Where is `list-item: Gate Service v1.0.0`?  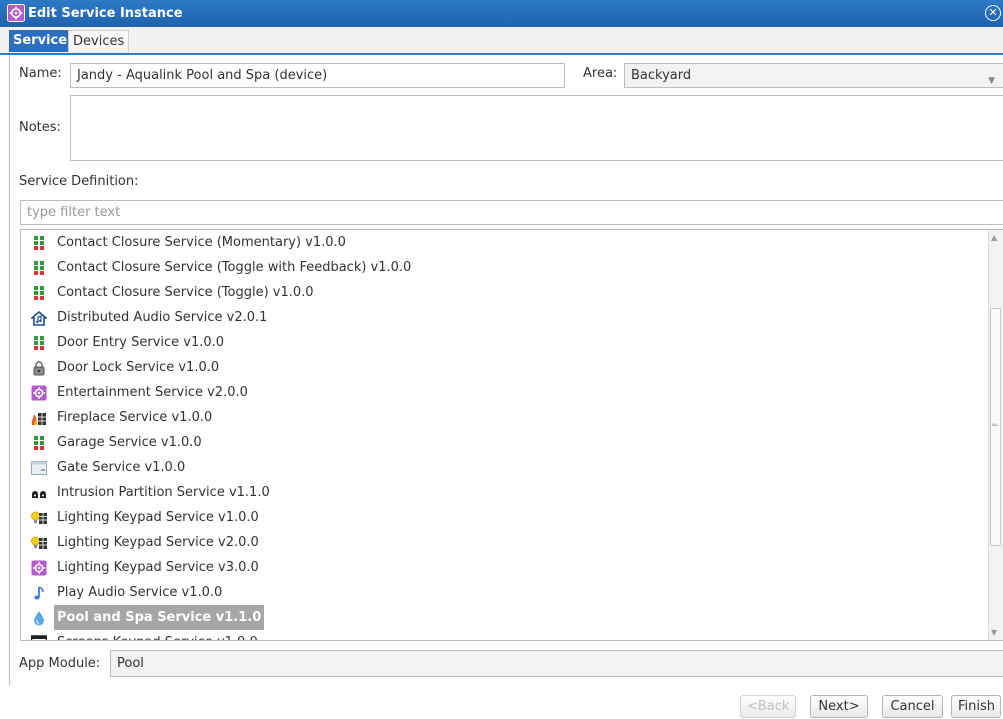 list-item: Gate Service v1.0.0 is located at coordinates (501, 467).